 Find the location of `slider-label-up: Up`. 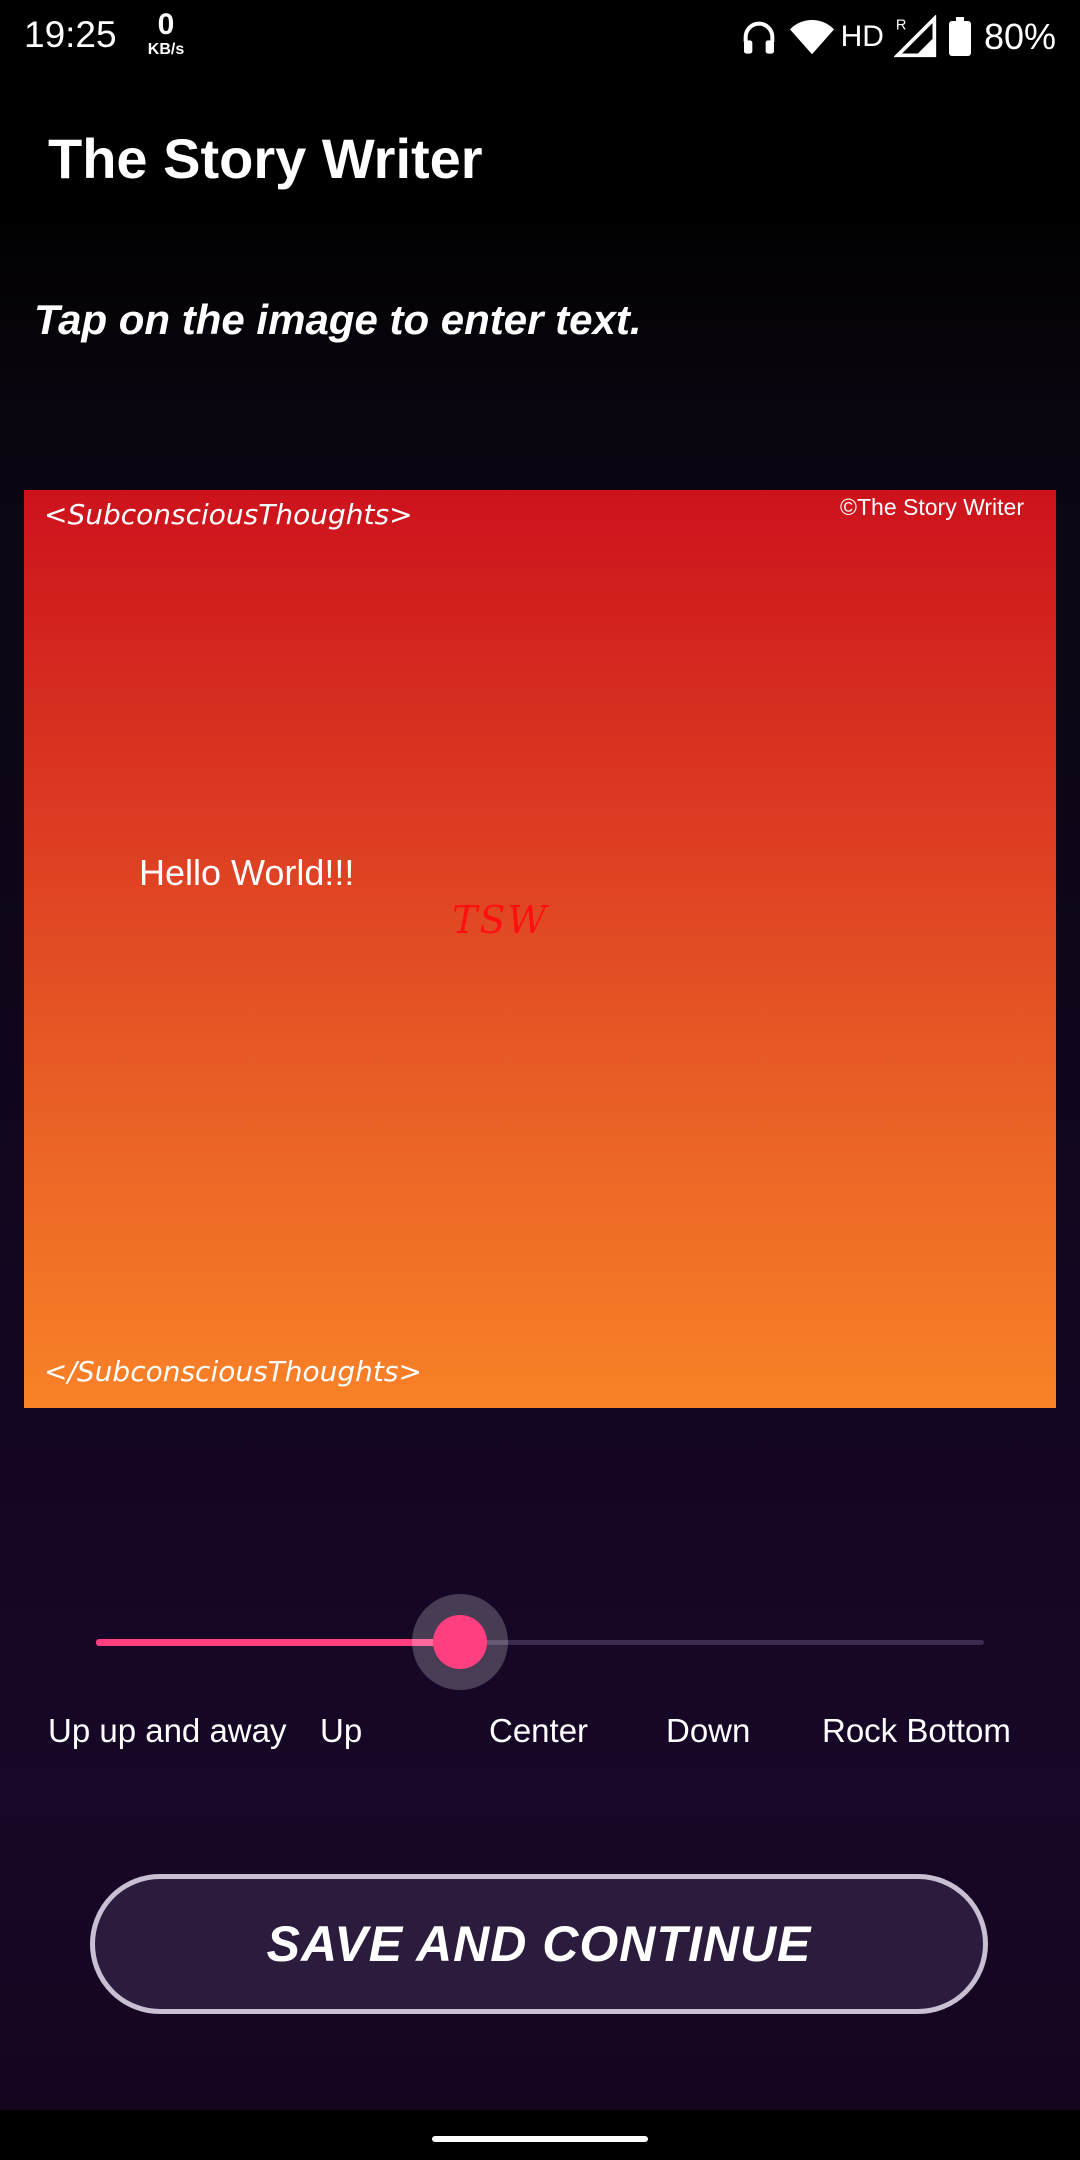

slider-label-up: Up is located at coordinates (341, 1730).